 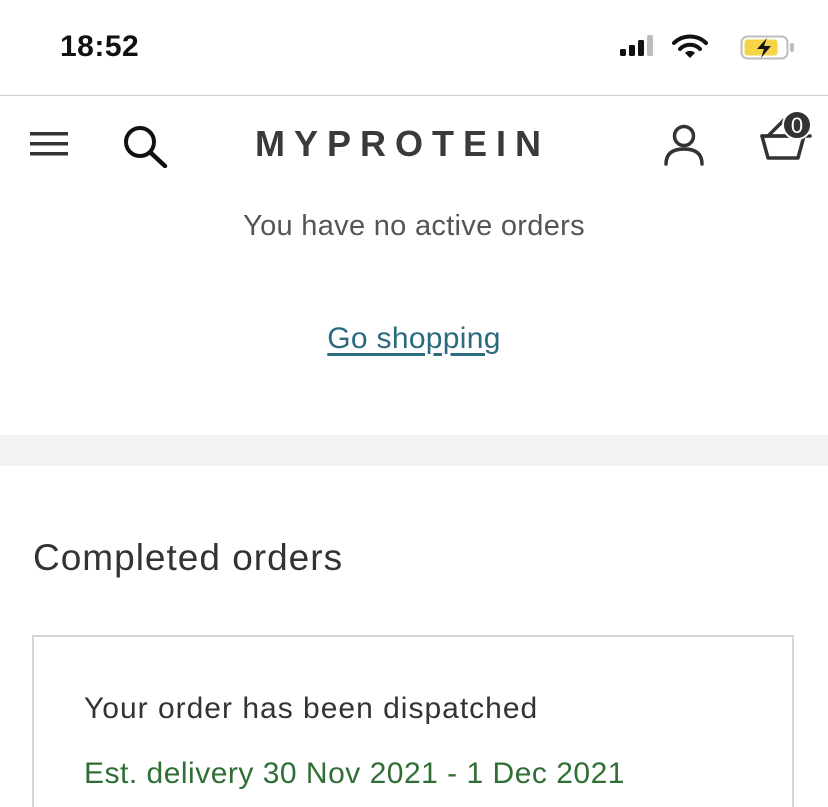 I want to click on myprotein-logo: MYPROTEIN, so click(x=402, y=144).